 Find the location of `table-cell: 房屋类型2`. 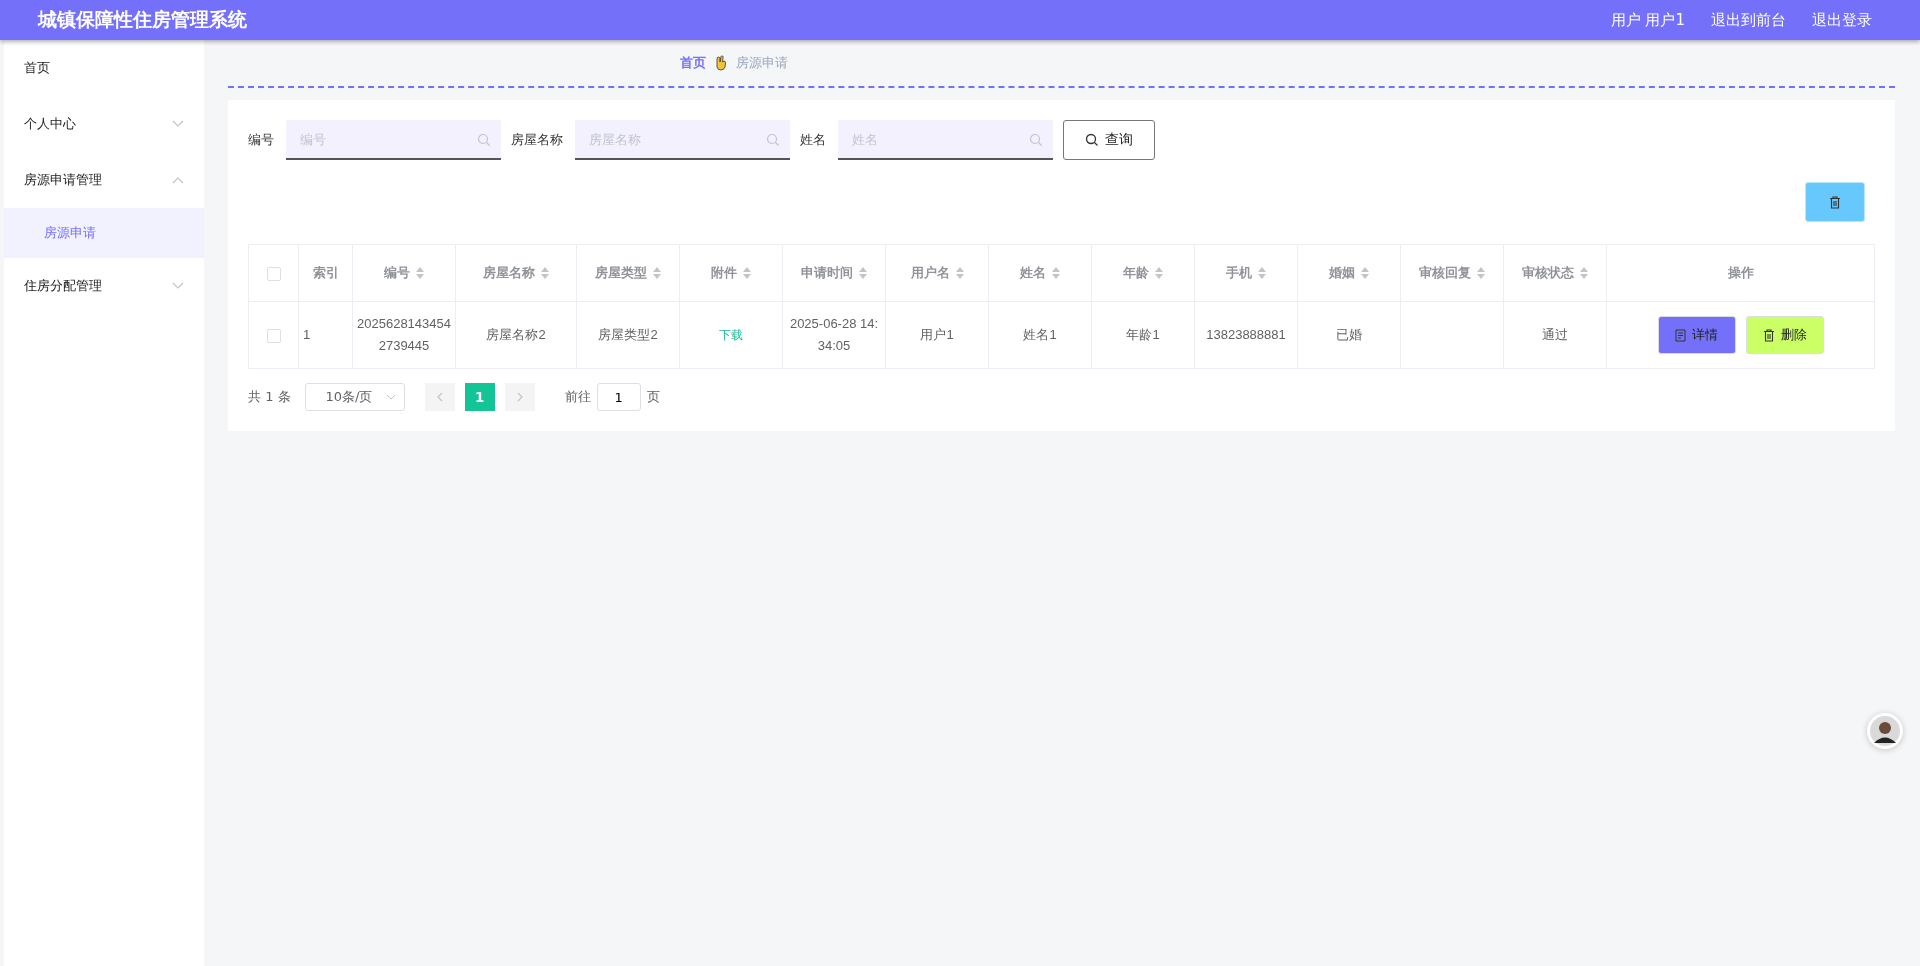

table-cell: 房屋类型2 is located at coordinates (628, 334).